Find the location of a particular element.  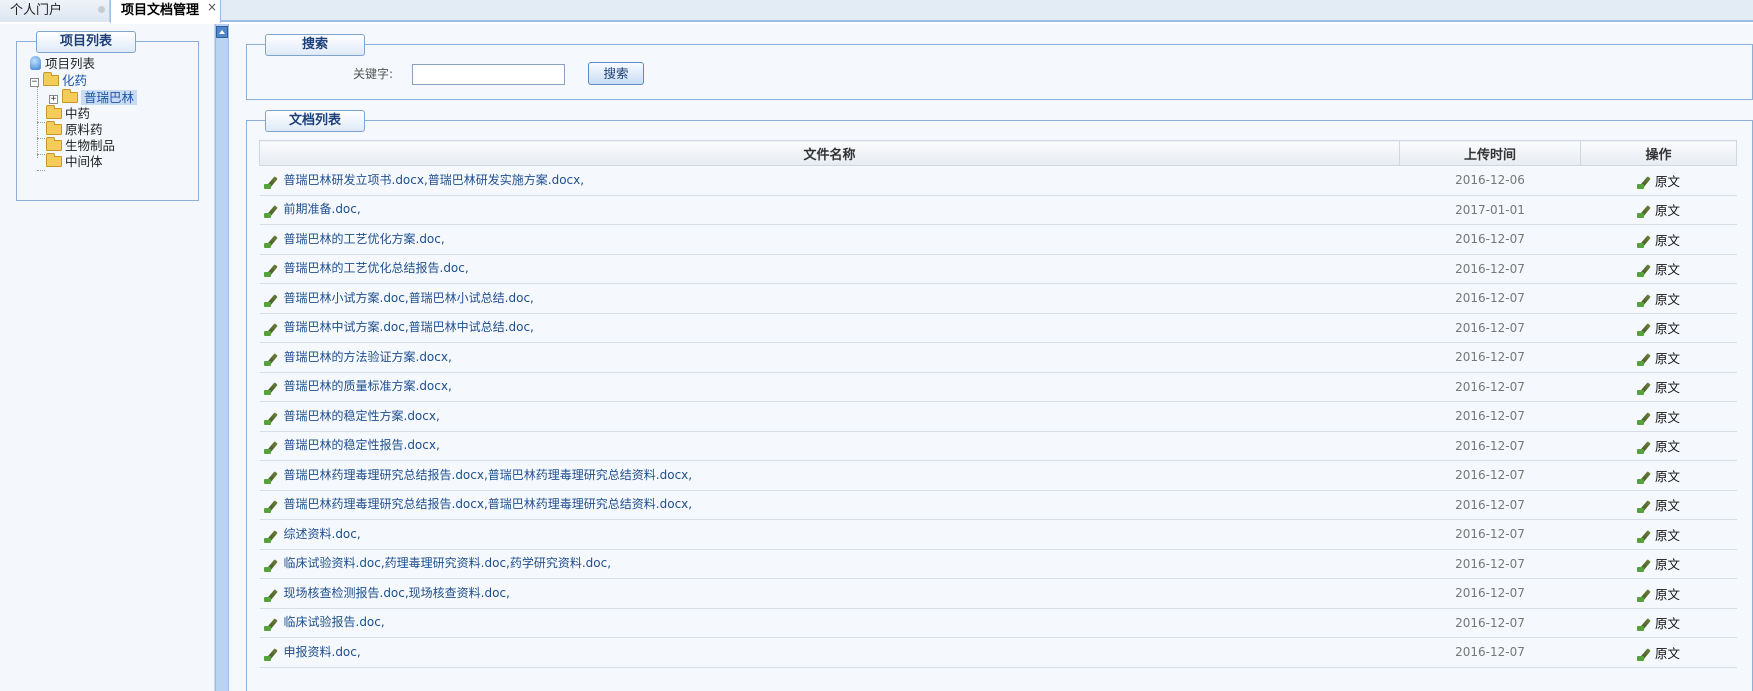

filename-cell: 综述资料.doc, is located at coordinates (829, 534).